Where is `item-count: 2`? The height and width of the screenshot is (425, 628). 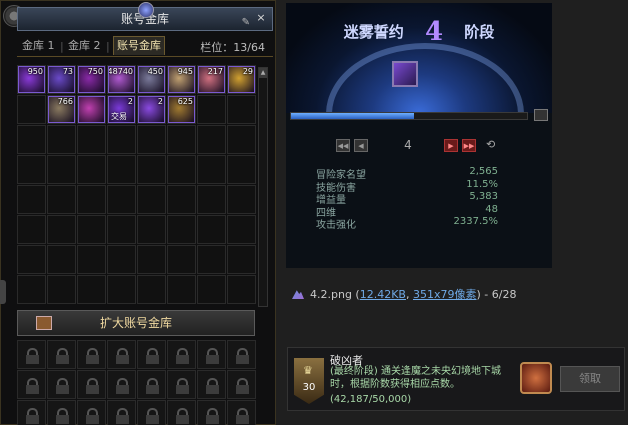 item-count: 2 is located at coordinates (130, 101).